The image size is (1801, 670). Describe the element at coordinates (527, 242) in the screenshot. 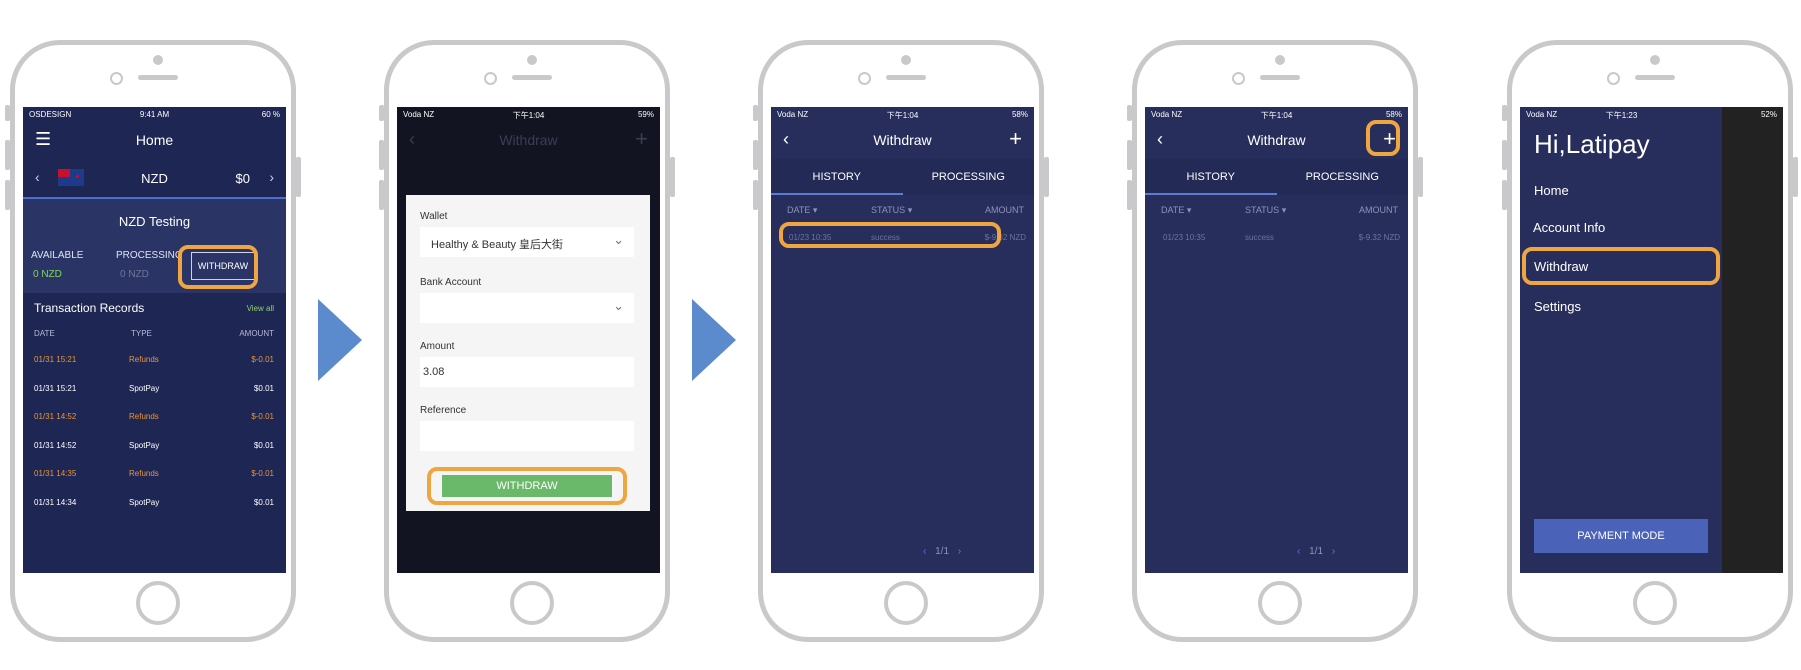

I see `wallet-select: Healthy & Beauty 皇后大街 ⌄` at that location.